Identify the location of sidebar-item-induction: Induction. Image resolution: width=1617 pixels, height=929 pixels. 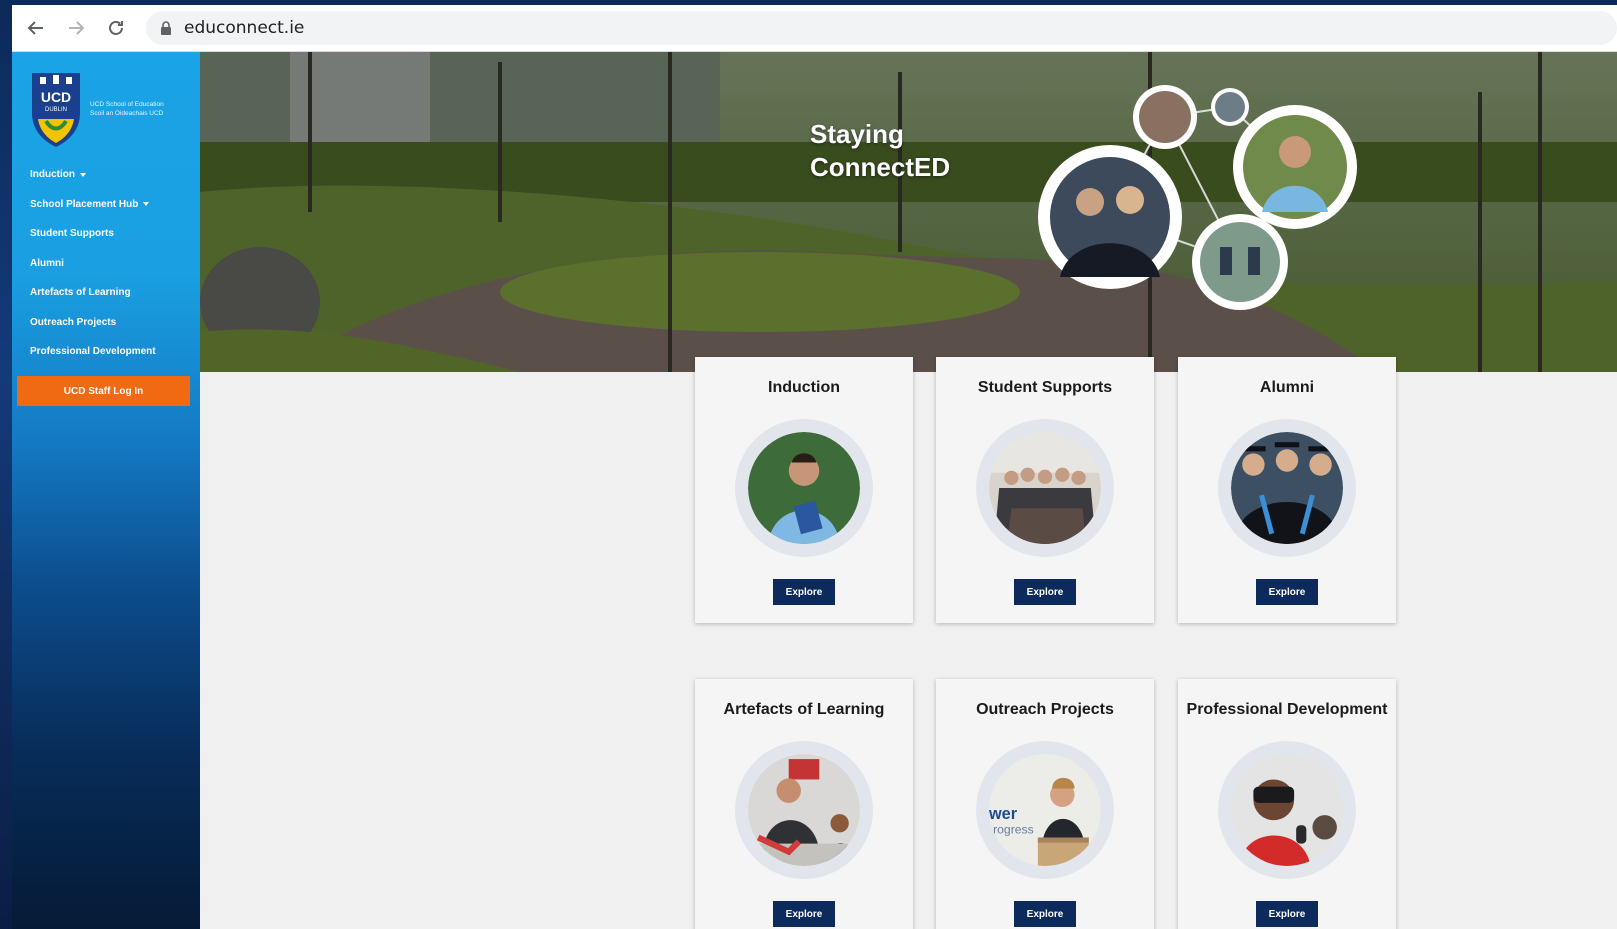
(106, 175).